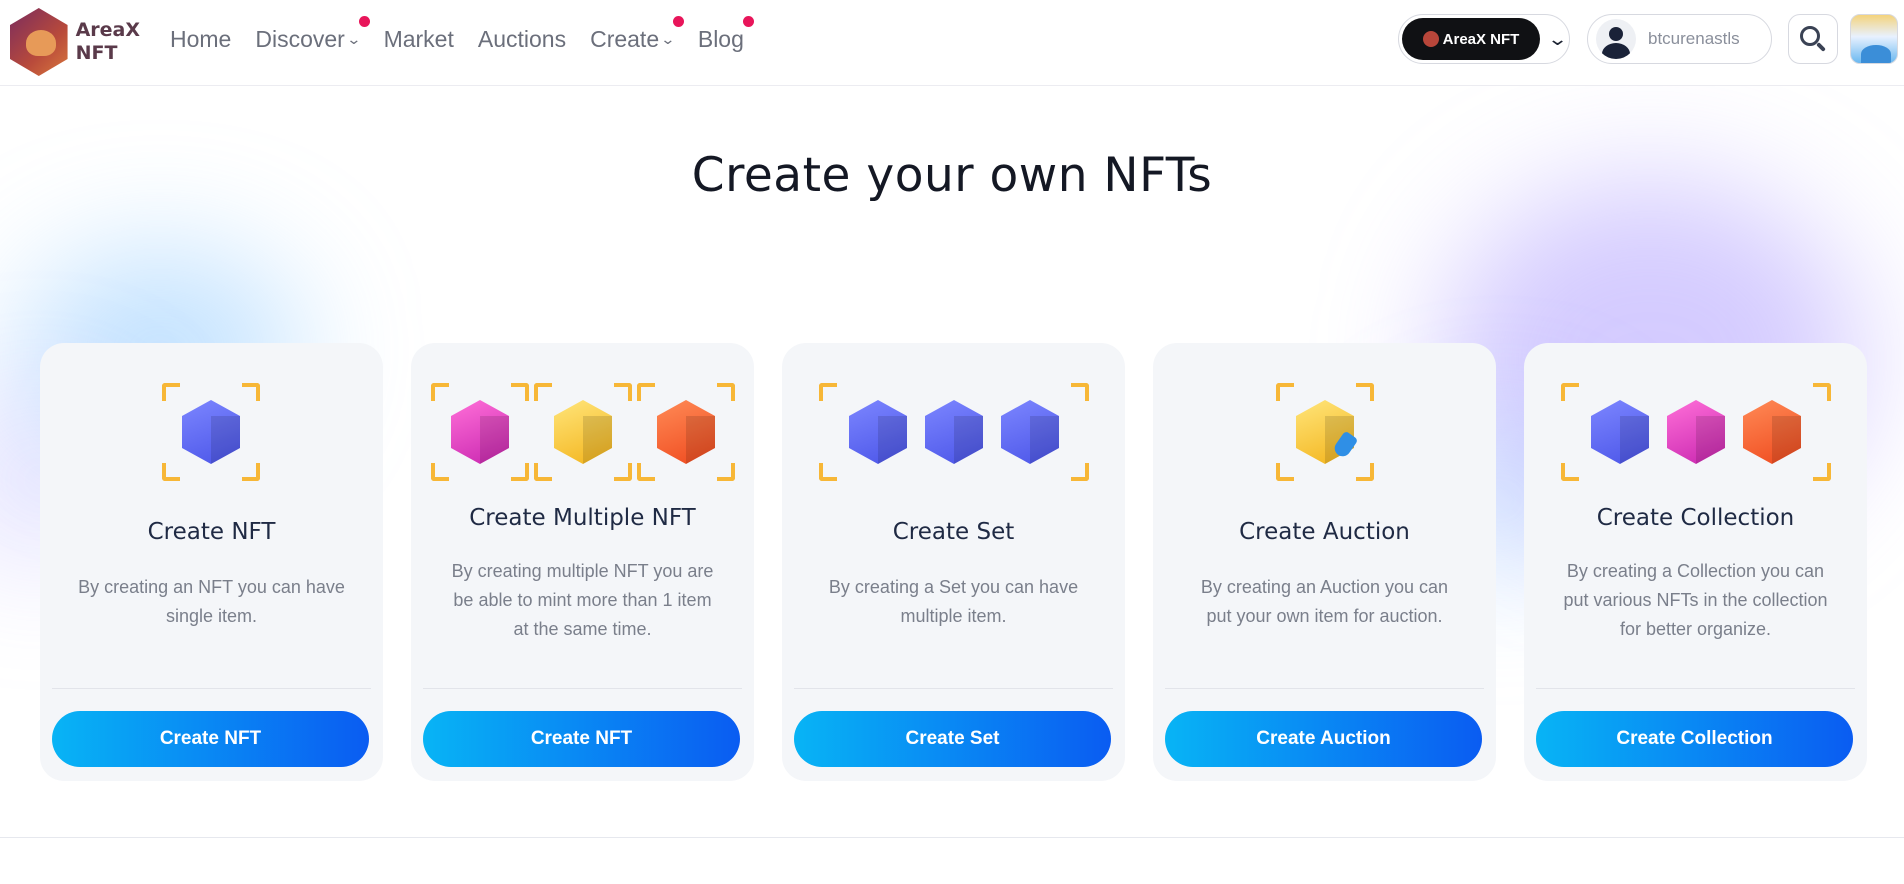 This screenshot has width=1904, height=884. I want to click on create-set-button: Create Set, so click(952, 739).